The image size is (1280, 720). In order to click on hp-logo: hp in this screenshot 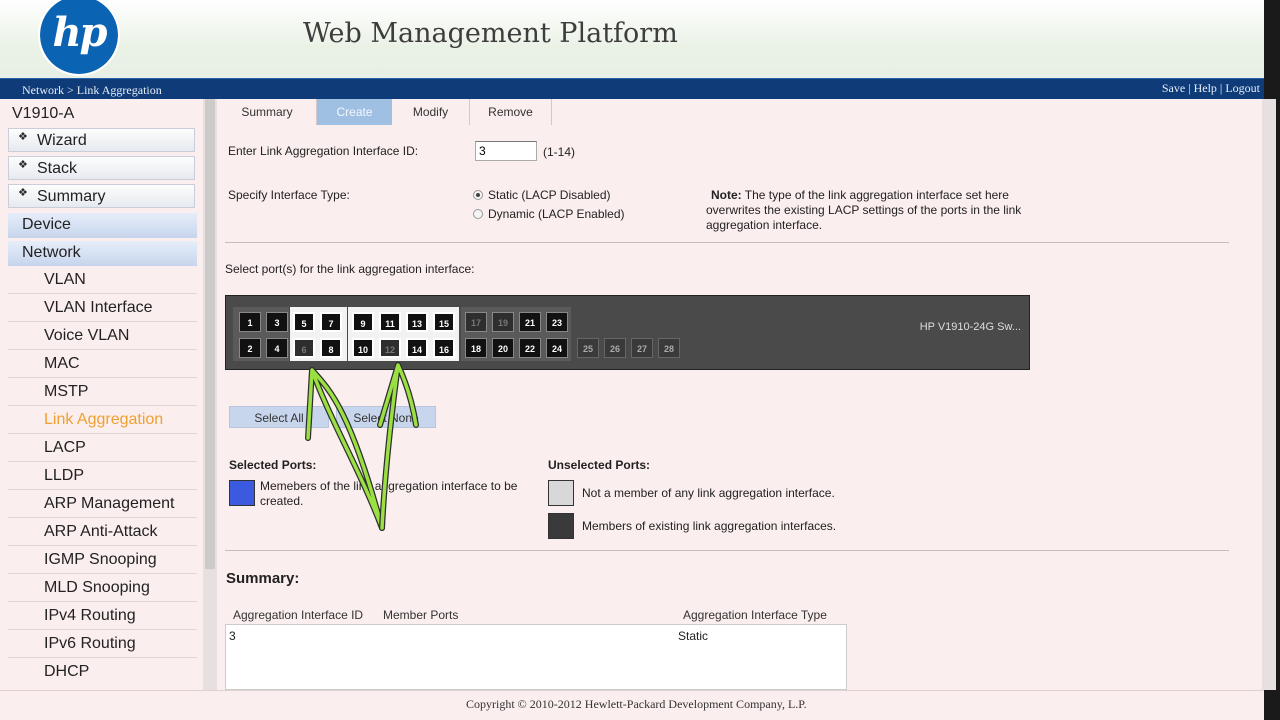, I will do `click(80, 39)`.